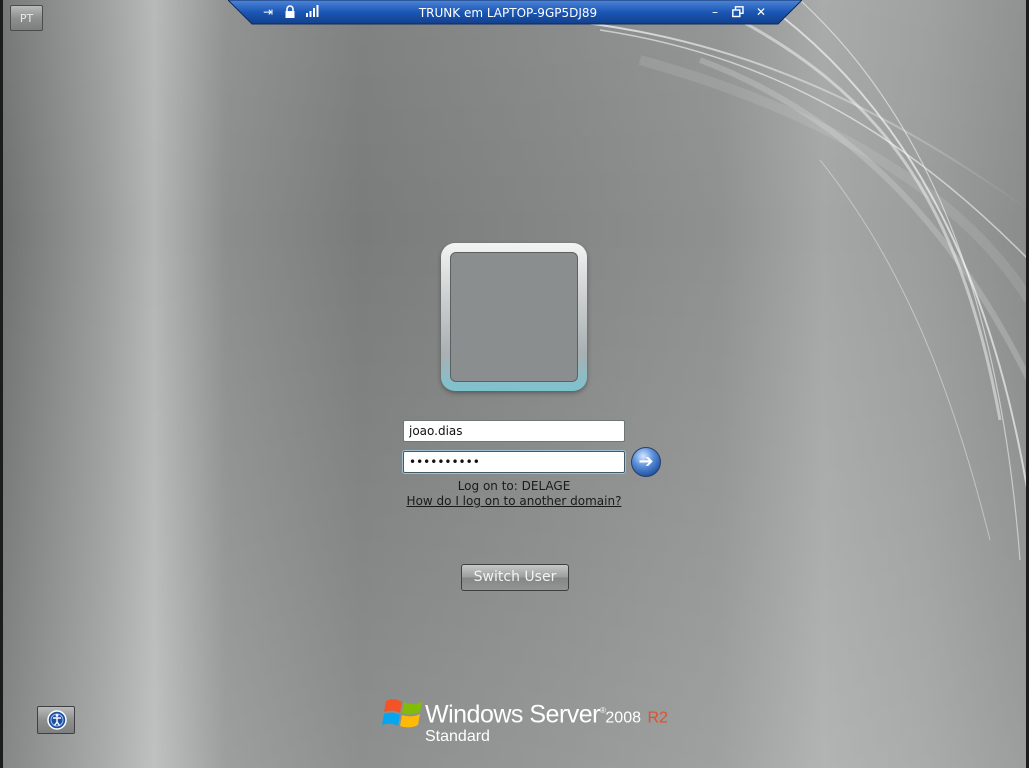 Image resolution: width=1029 pixels, height=768 pixels. What do you see at coordinates (402, 713) in the screenshot?
I see `windows-logo` at bounding box center [402, 713].